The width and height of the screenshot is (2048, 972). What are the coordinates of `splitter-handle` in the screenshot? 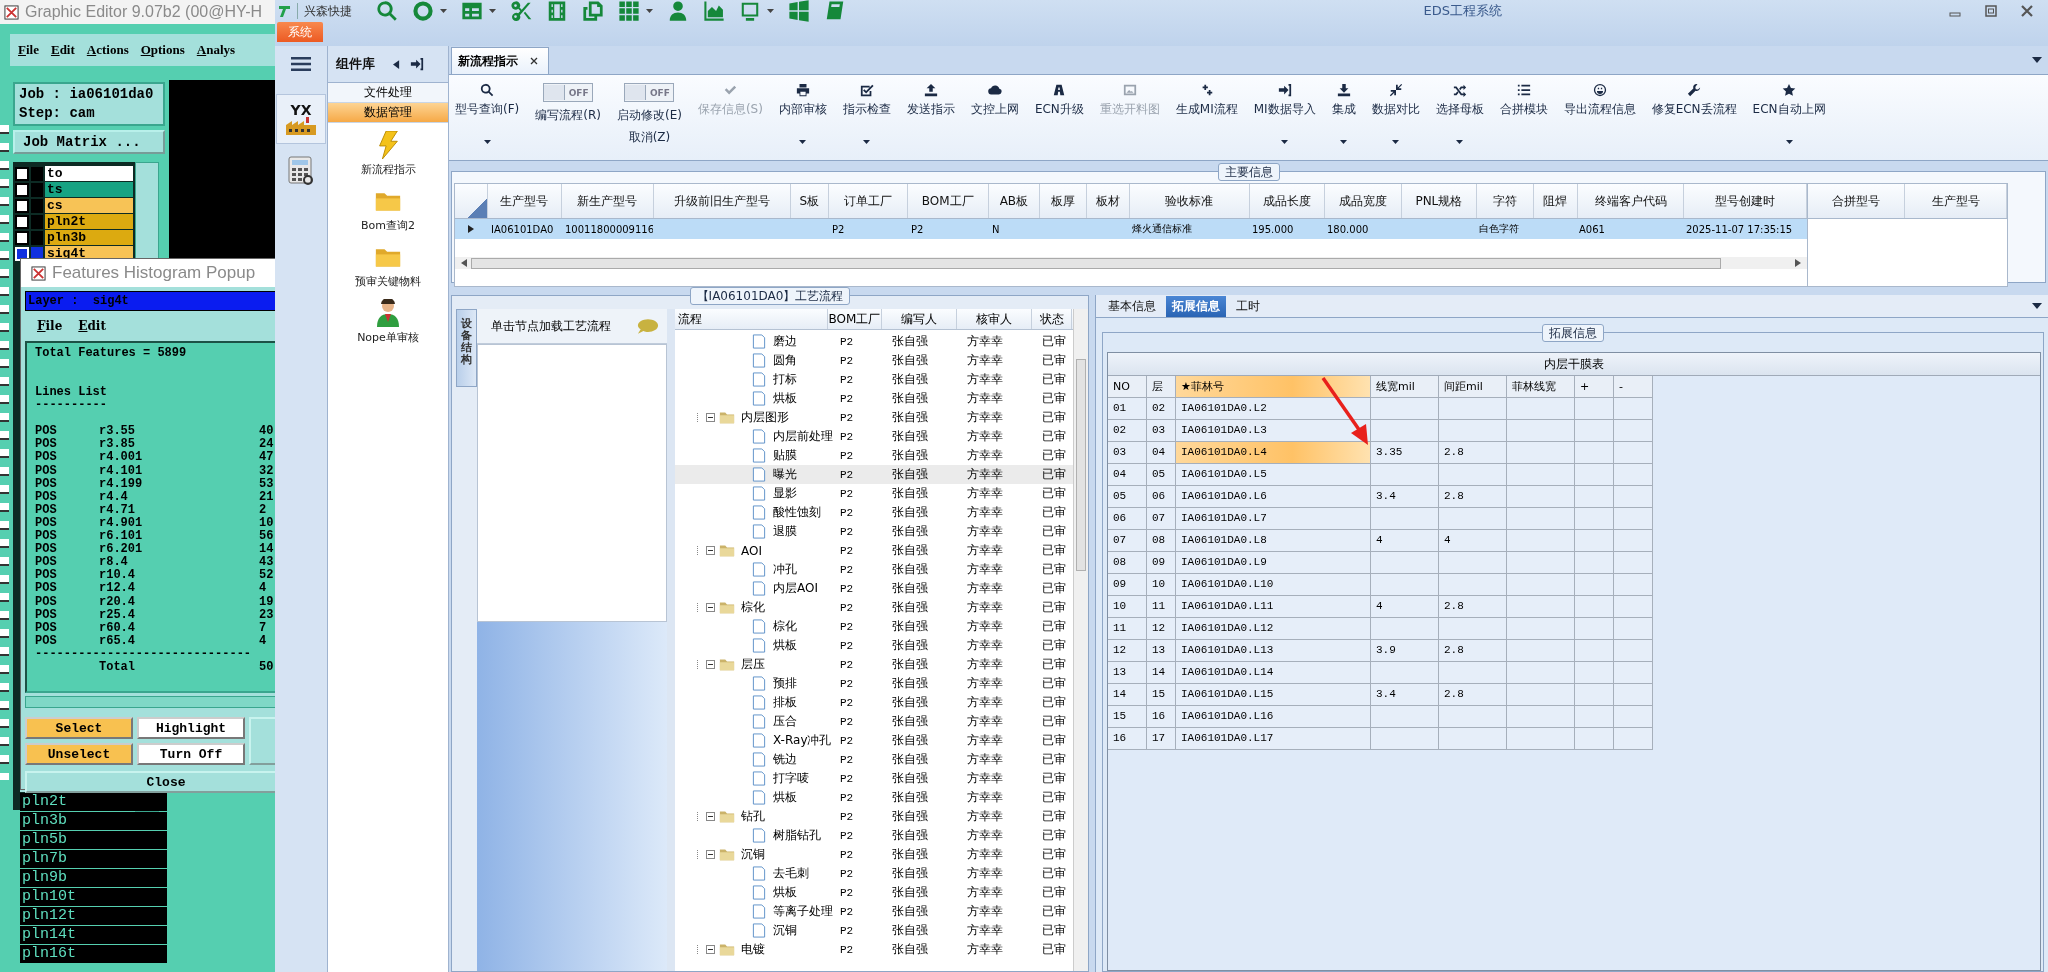 It's located at (671, 640).